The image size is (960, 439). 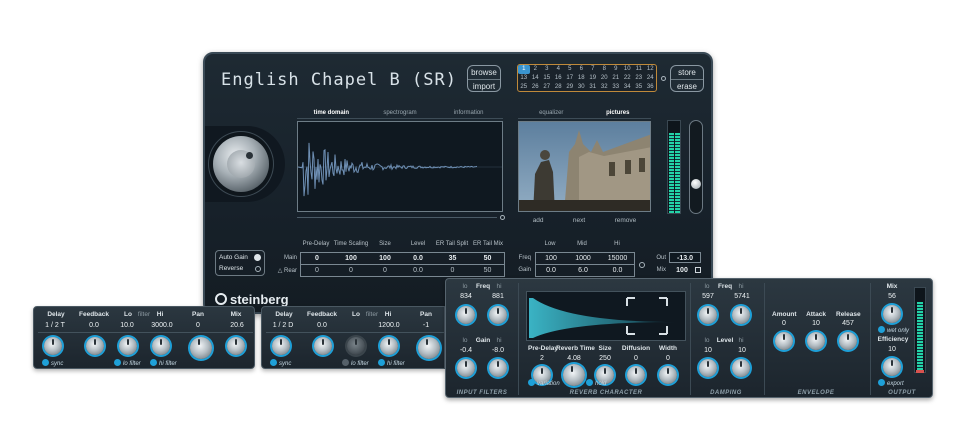 I want to click on output-fader, so click(x=696, y=167).